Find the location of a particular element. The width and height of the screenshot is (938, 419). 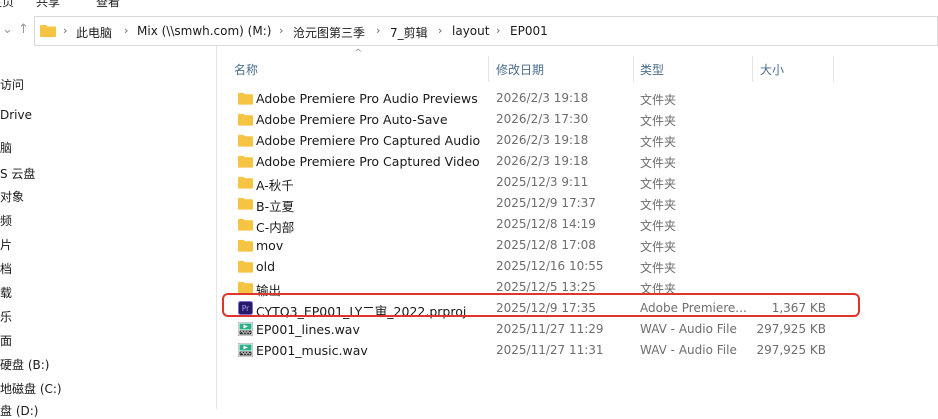

breadcrumb-season: 沧元图第三季 is located at coordinates (329, 32).